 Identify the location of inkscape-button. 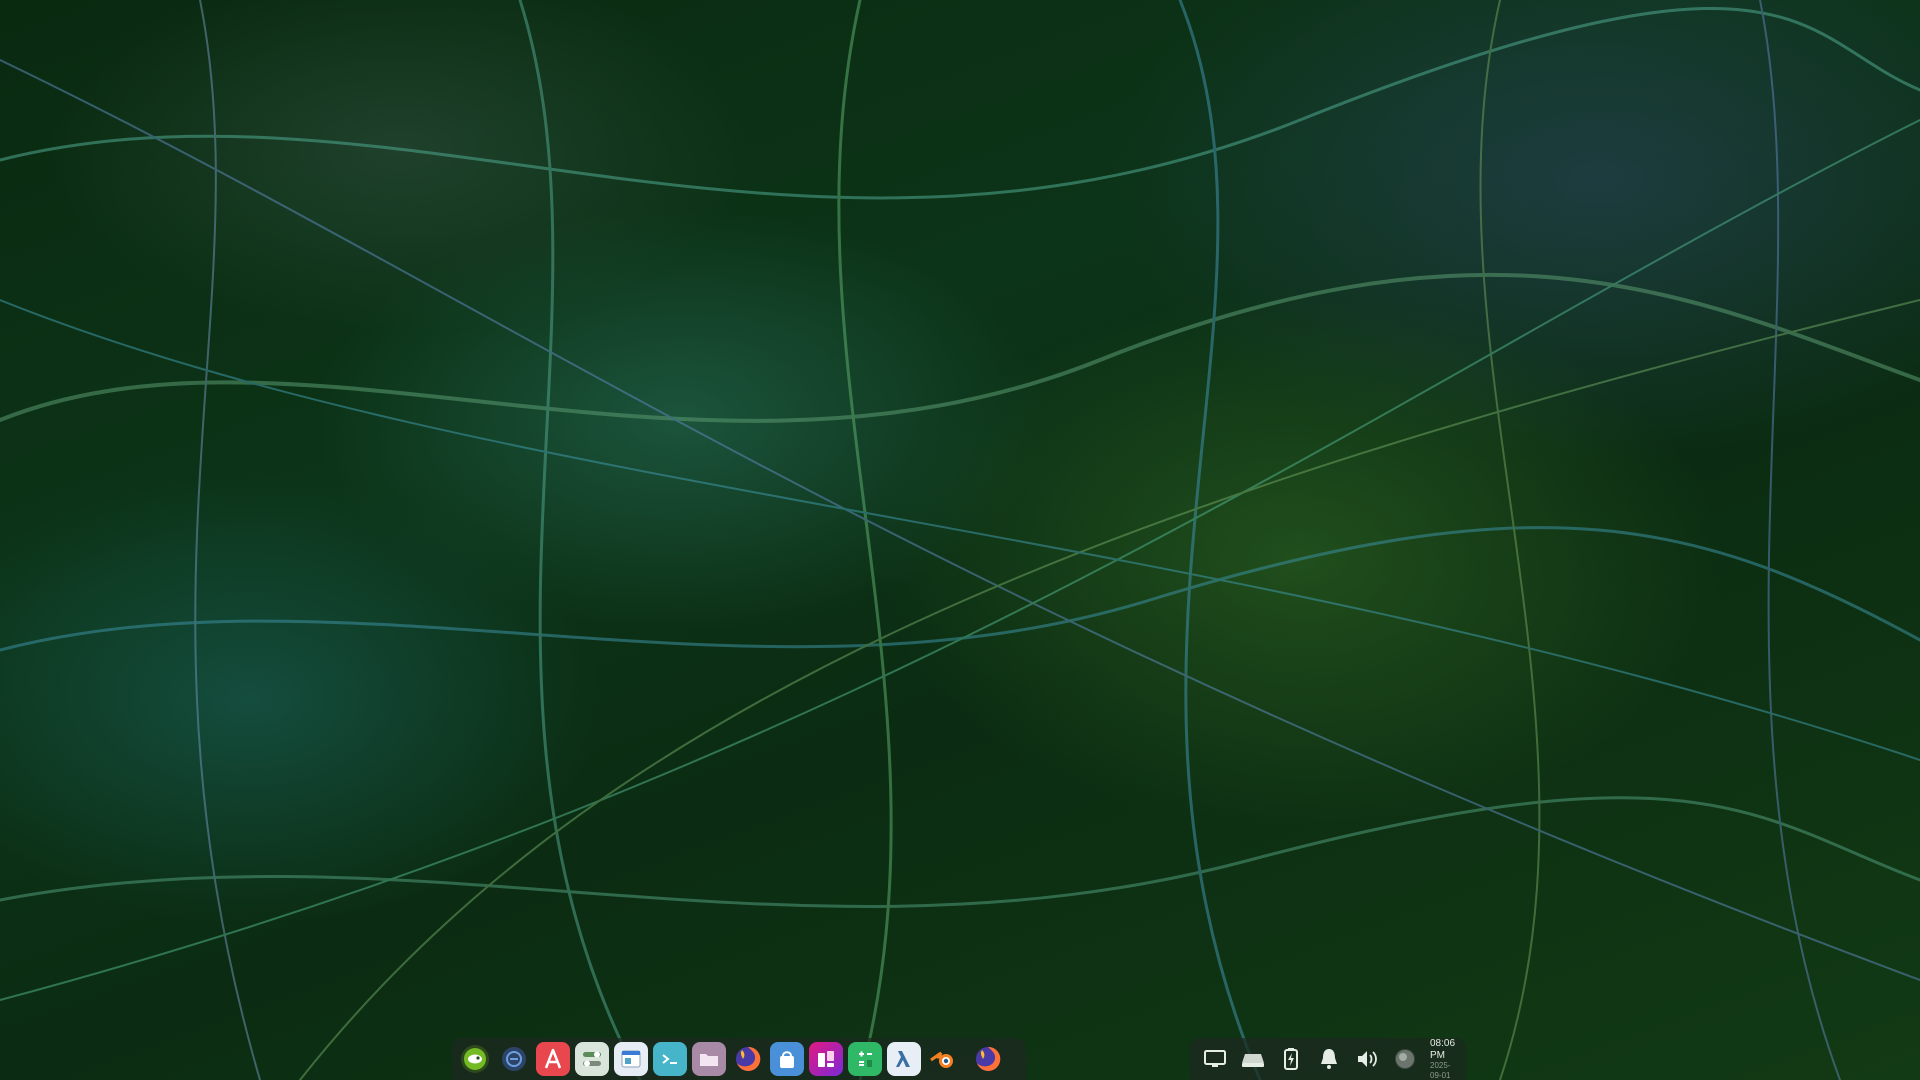
(904, 1059).